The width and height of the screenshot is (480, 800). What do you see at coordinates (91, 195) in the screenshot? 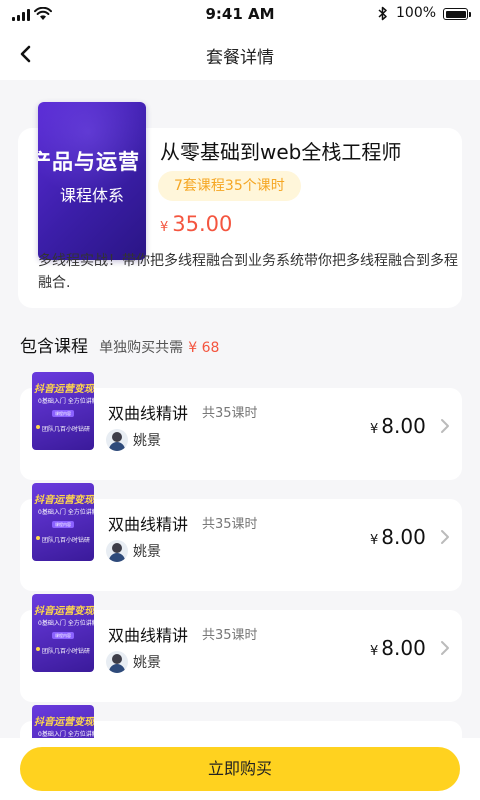
I see `cover-subtitle: 课程体系` at bounding box center [91, 195].